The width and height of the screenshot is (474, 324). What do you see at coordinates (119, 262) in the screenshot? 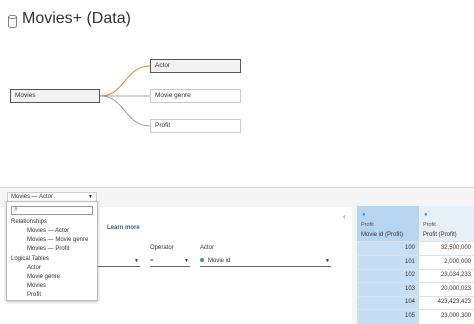
I see `movies-field-dropdown: ▼` at bounding box center [119, 262].